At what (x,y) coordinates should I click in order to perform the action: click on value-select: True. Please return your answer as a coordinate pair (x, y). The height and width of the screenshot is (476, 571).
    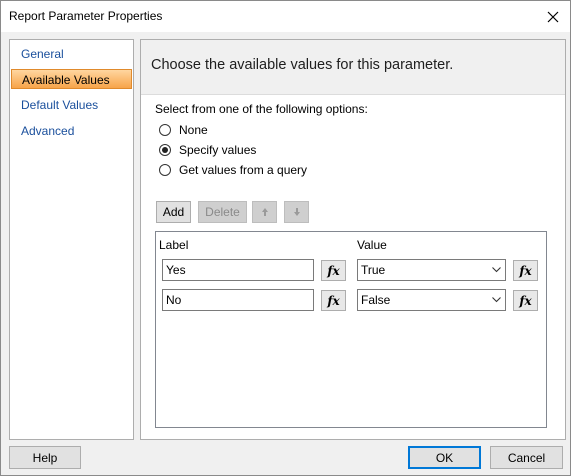
    Looking at the image, I should click on (431, 270).